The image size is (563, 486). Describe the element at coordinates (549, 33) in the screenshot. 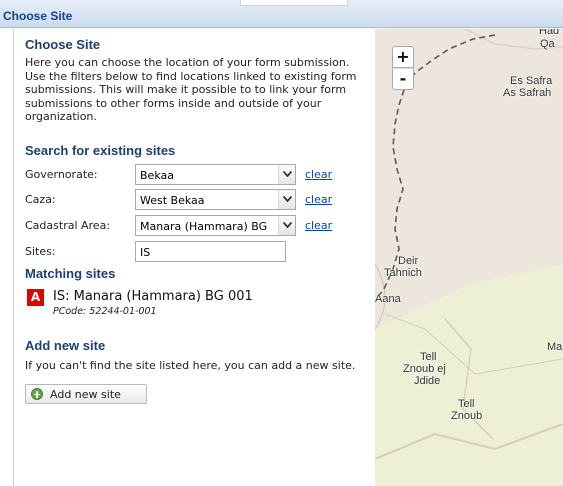

I see `map-label-top-edge: Had` at that location.